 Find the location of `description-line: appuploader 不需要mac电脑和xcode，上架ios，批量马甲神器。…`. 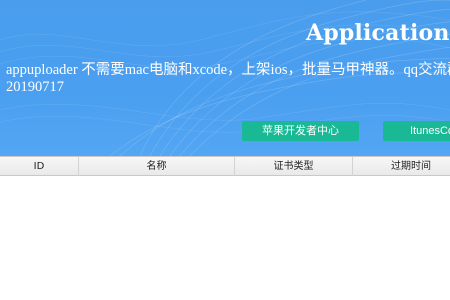

description-line: appuploader 不需要mac电脑和xcode，上架ios，批量马甲神器。… is located at coordinates (228, 70).